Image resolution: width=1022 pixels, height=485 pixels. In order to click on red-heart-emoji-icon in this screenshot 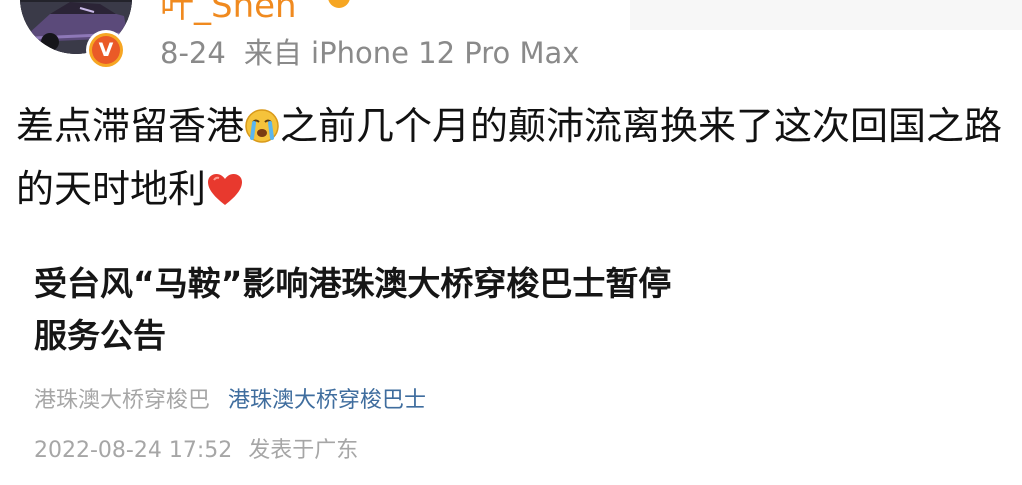, I will do `click(225, 194)`.